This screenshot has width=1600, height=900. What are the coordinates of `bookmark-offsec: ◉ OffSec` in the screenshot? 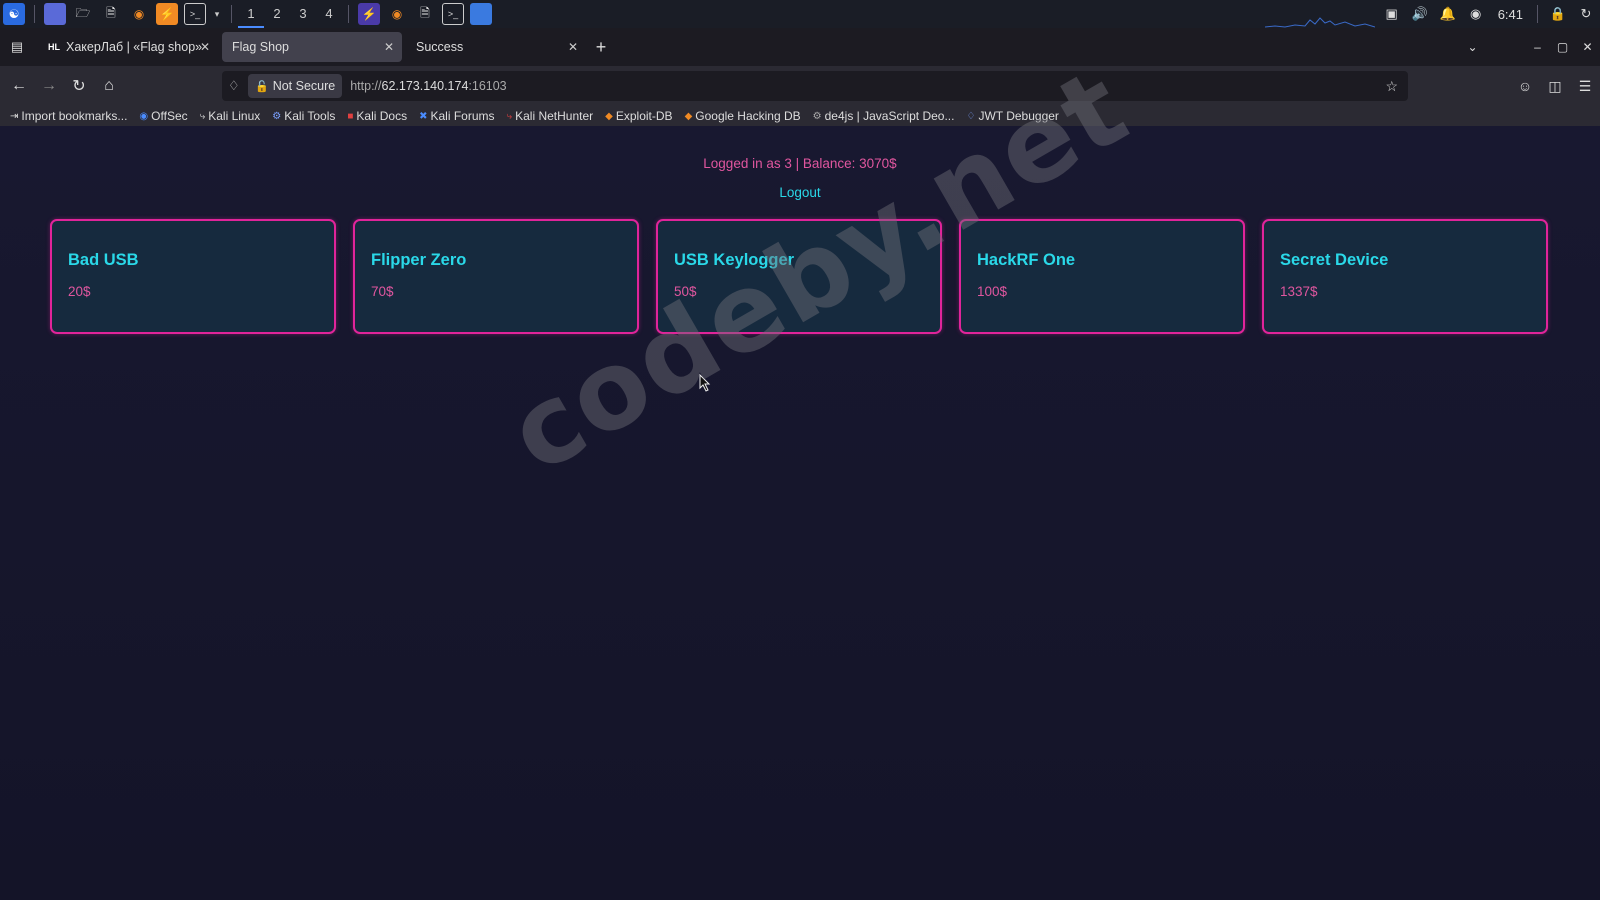 It's located at (163, 116).